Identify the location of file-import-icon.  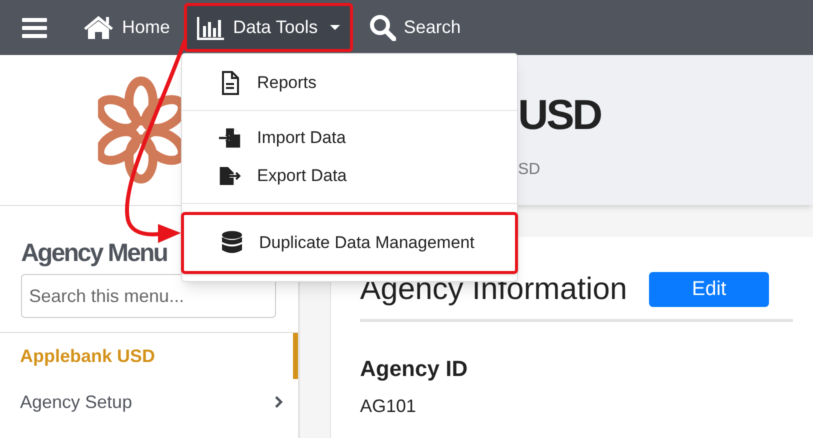
(230, 138).